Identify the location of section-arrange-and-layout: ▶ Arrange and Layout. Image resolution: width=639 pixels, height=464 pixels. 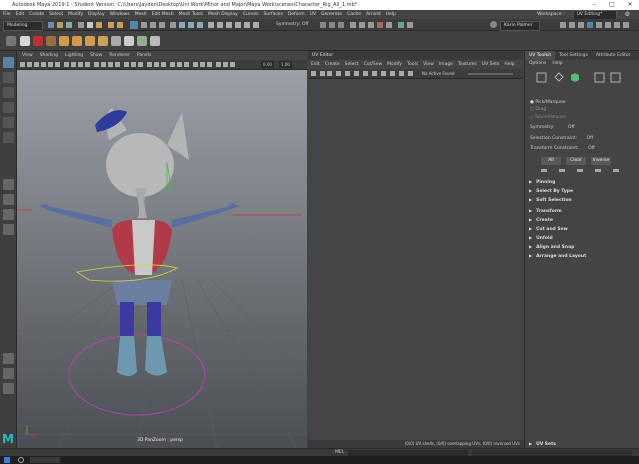
(583, 256).